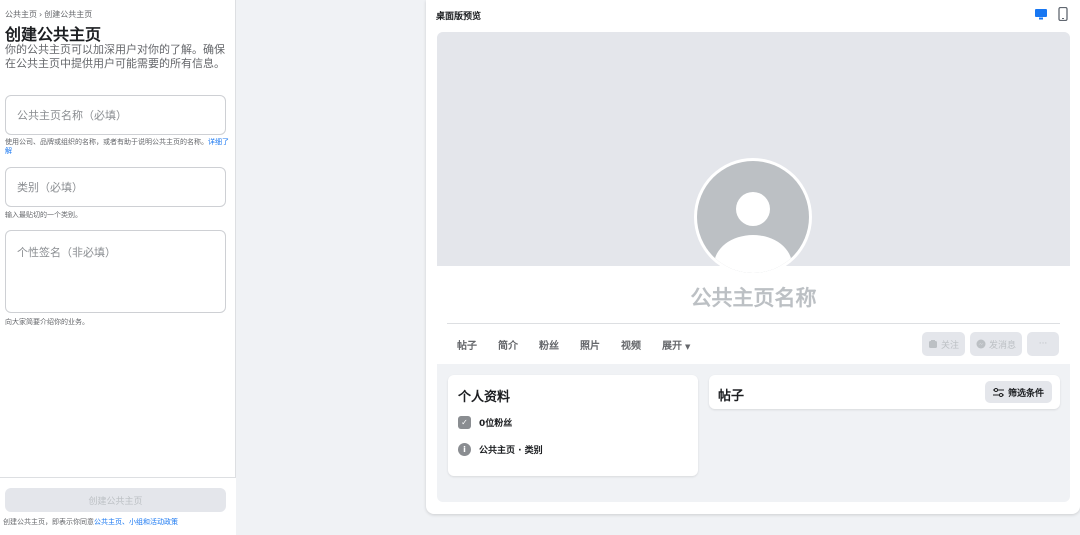 This screenshot has height=535, width=1080. I want to click on category-row: i 公共主页 · 类别, so click(500, 449).